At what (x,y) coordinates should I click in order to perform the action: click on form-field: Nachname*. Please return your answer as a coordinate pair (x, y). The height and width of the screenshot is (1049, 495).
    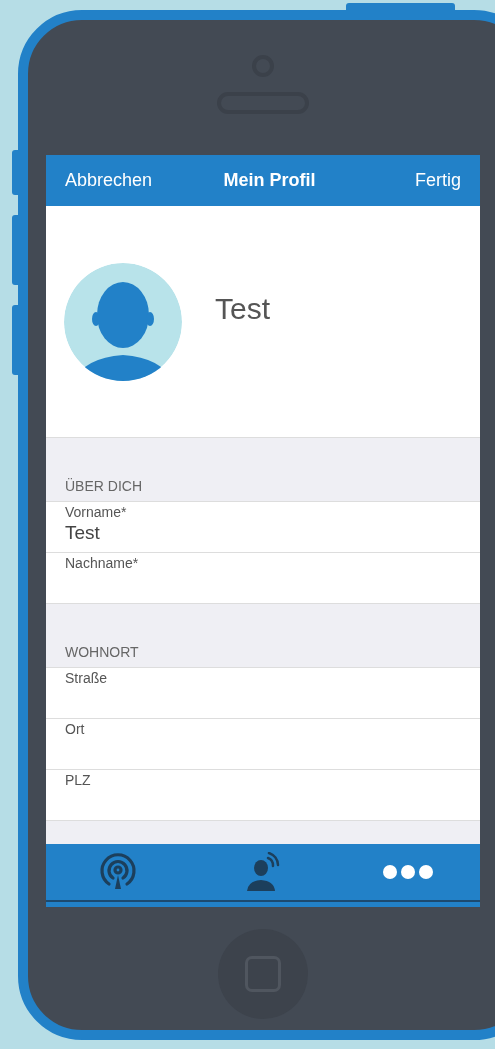
    Looking at the image, I should click on (263, 578).